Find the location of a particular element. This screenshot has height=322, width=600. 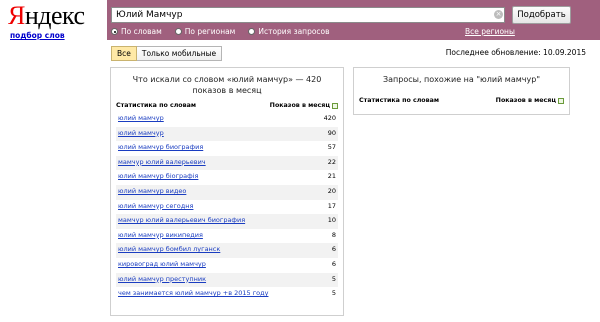

similar-queries-header: Статистика по словам Показов в месяц is located at coordinates (461, 100).